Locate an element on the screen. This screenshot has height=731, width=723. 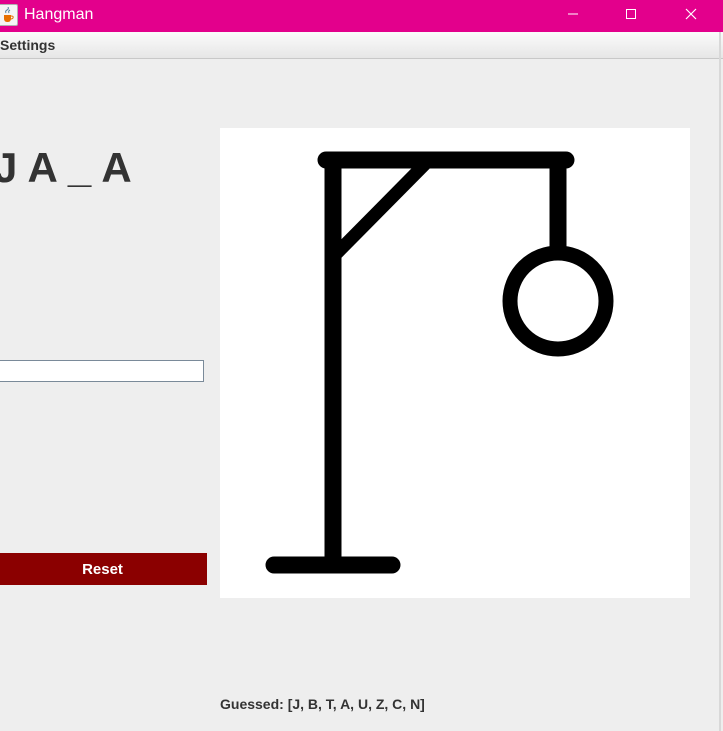
menu-bar: Settings is located at coordinates (361, 45).